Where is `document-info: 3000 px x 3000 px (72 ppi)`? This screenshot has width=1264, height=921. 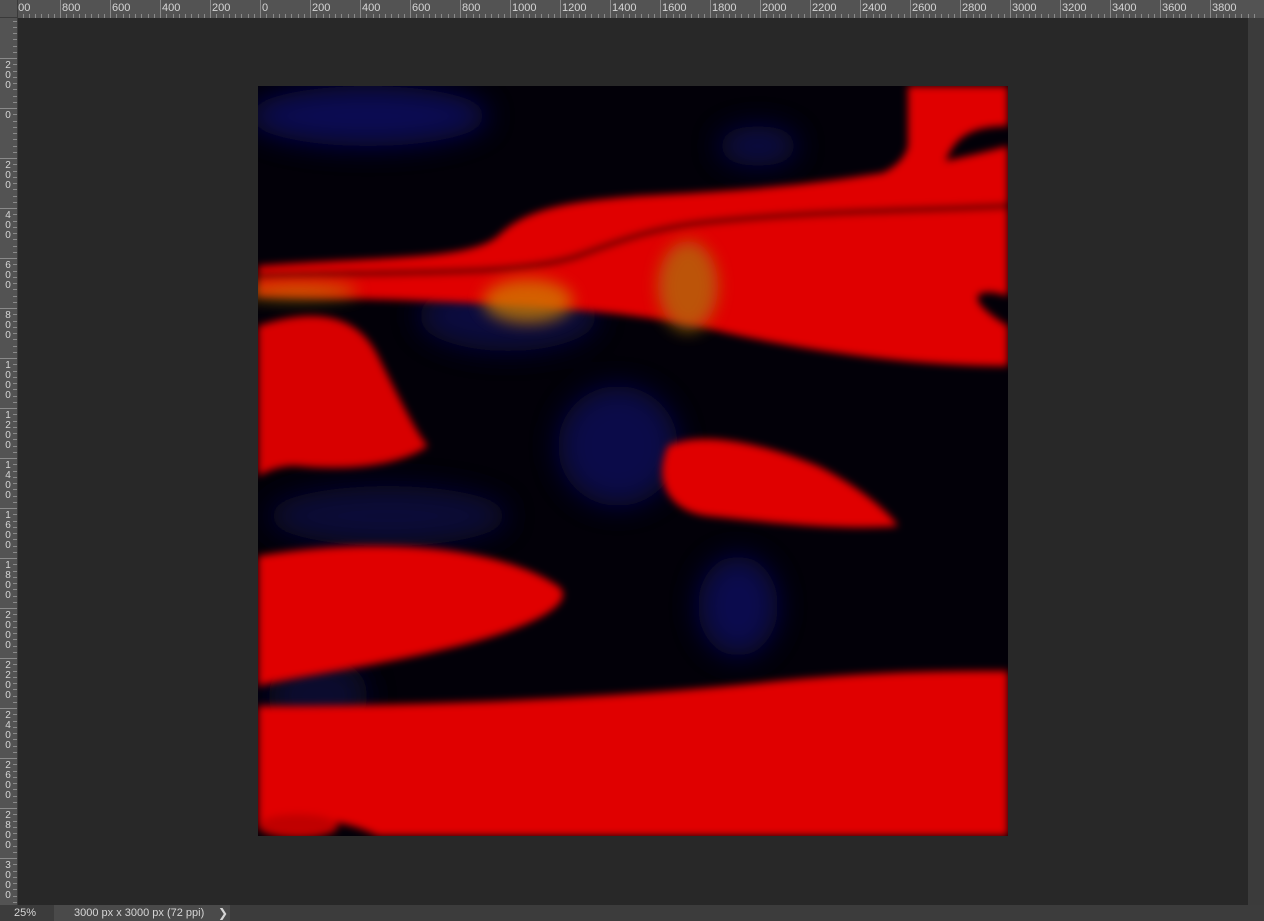
document-info: 3000 px x 3000 px (72 ppi) is located at coordinates (142, 913).